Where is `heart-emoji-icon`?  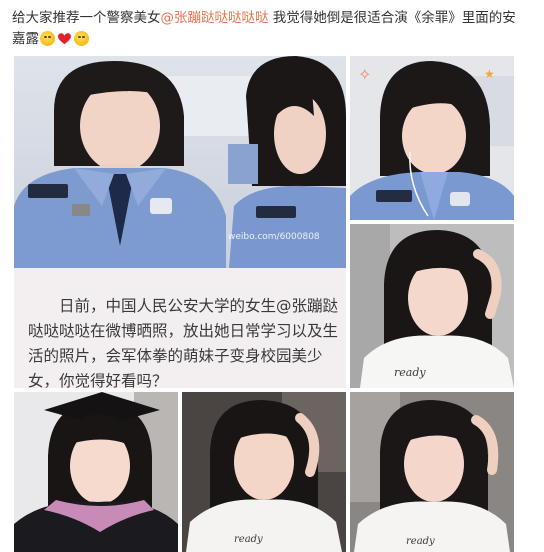 heart-emoji-icon is located at coordinates (64, 38).